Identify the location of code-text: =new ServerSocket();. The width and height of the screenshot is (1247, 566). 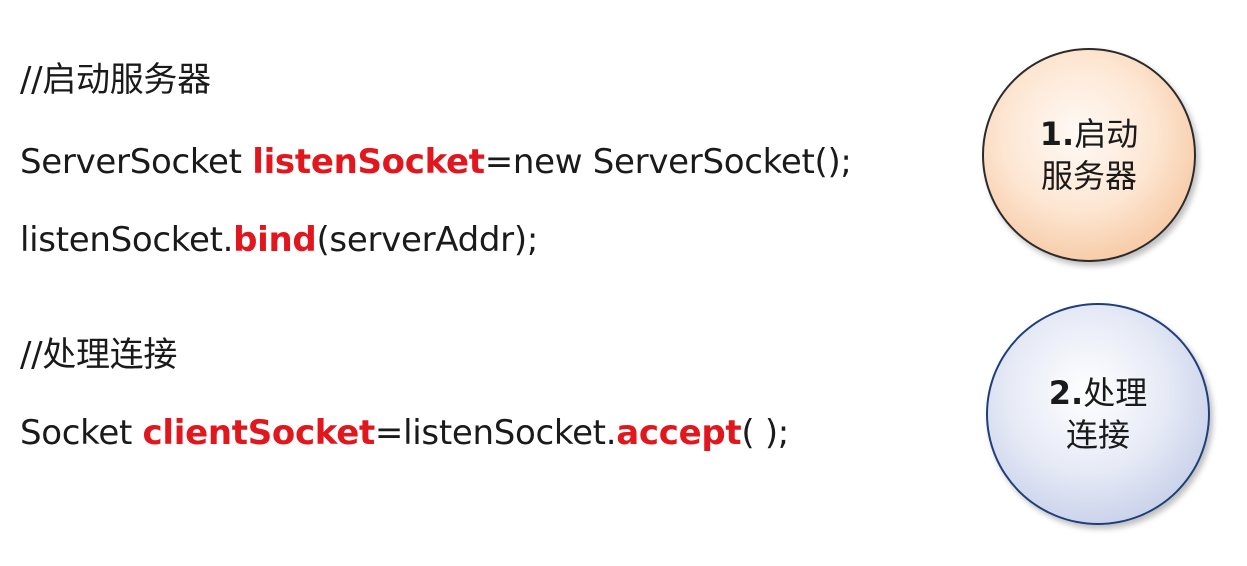
(668, 162).